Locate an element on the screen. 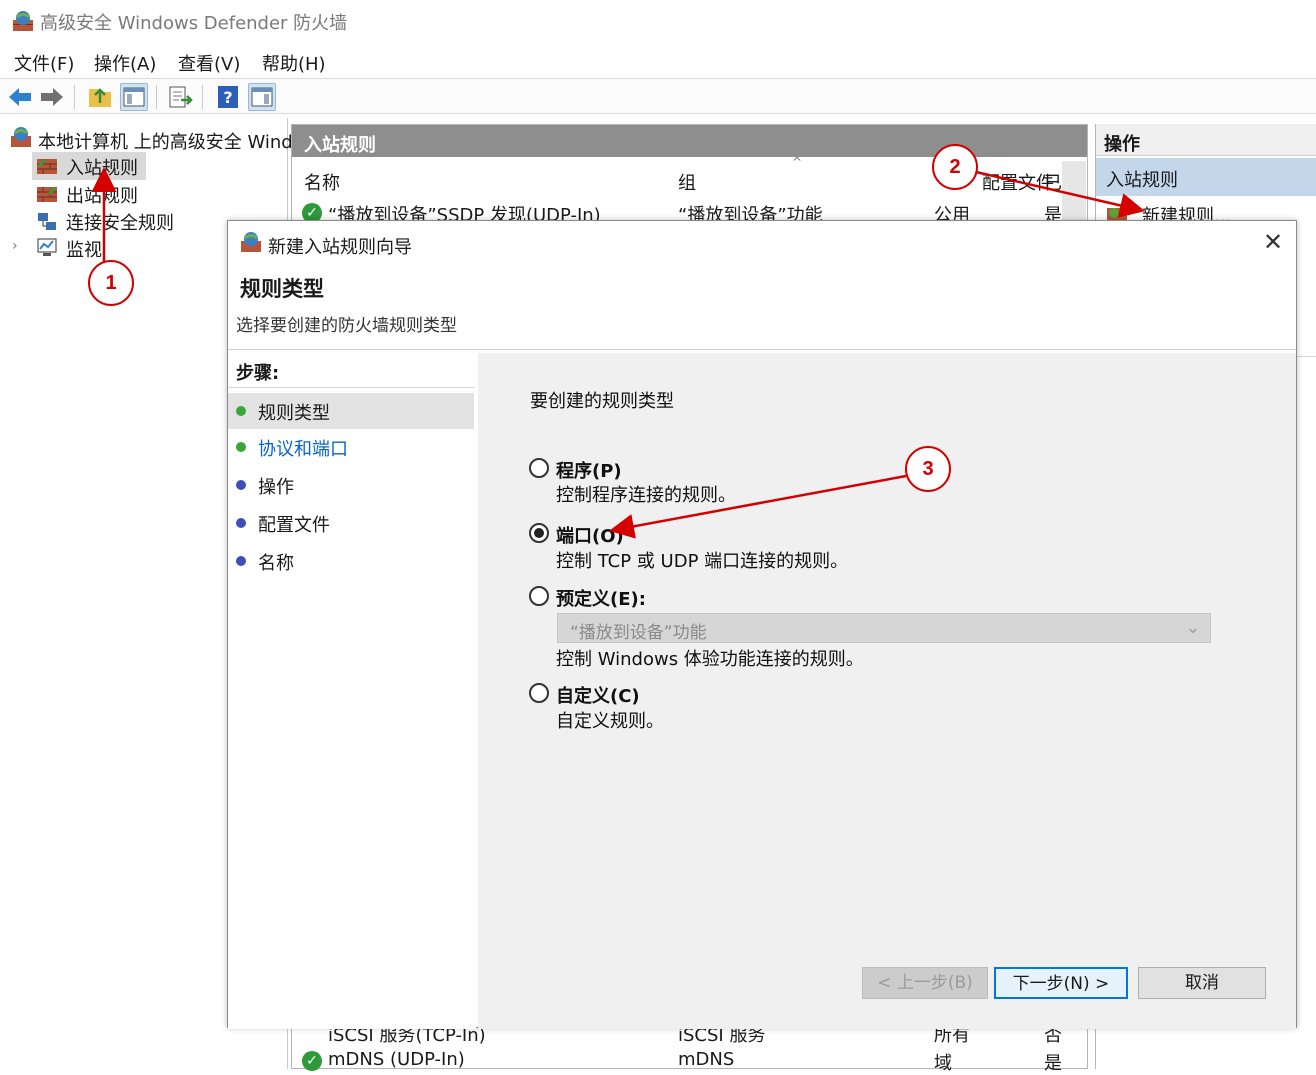 This screenshot has width=1316, height=1075. annotation-marker-1: 1 is located at coordinates (111, 283).